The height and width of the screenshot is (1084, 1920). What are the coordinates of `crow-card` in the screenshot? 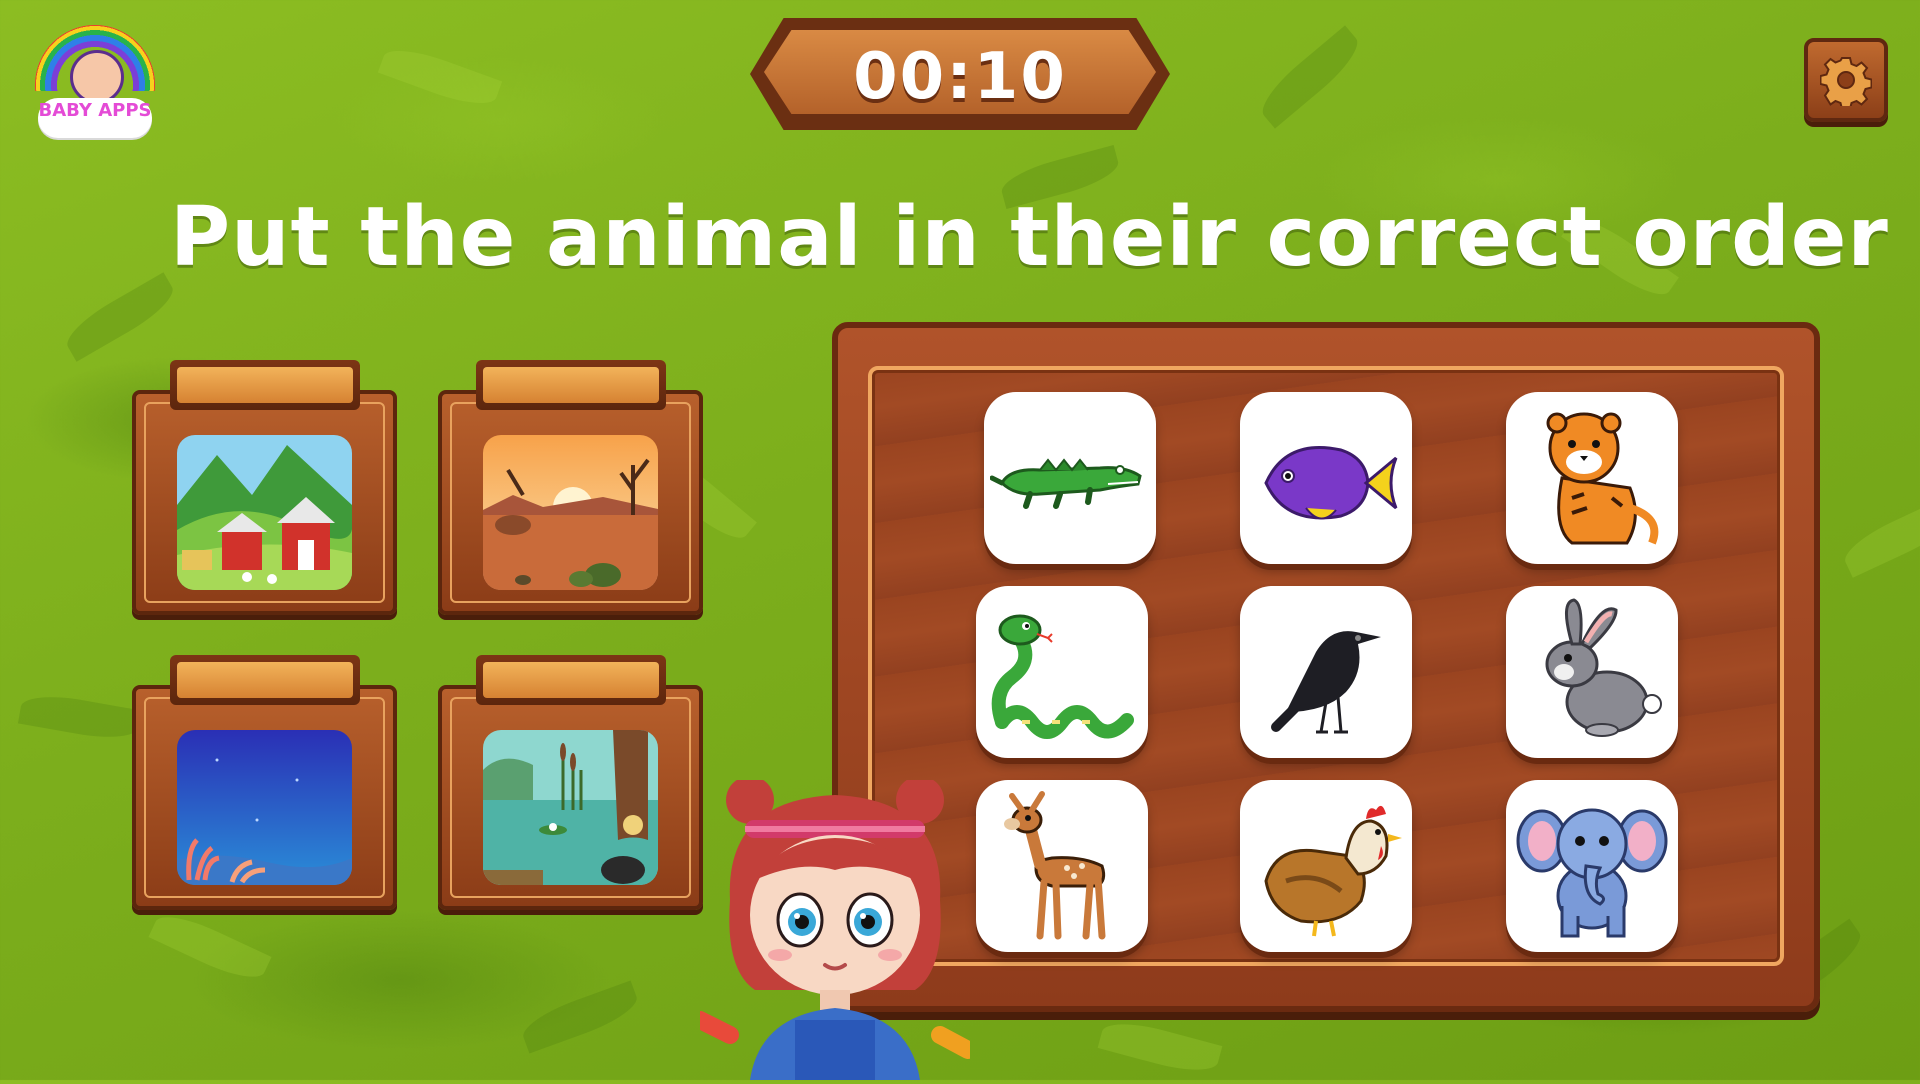 It's located at (1326, 672).